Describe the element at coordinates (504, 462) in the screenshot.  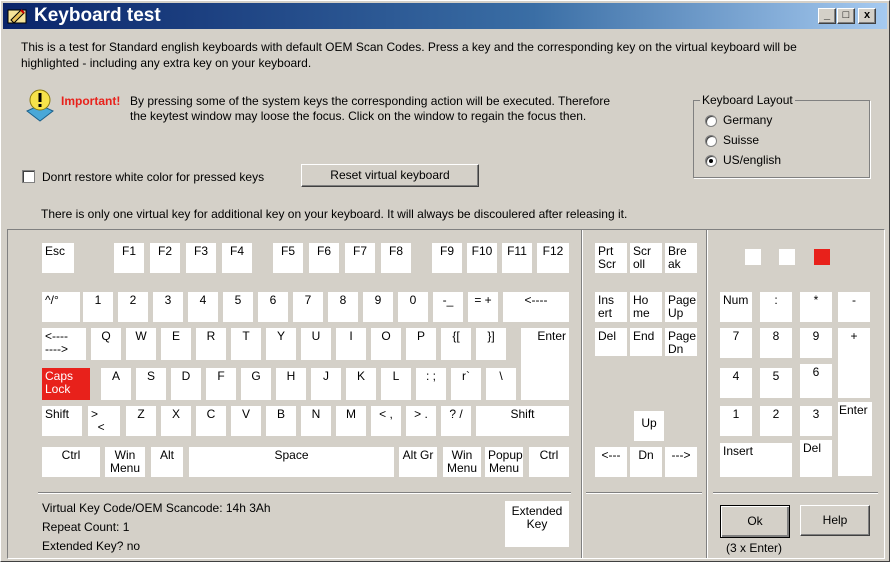
I see `key-popup-menu: Popup Menu` at that location.